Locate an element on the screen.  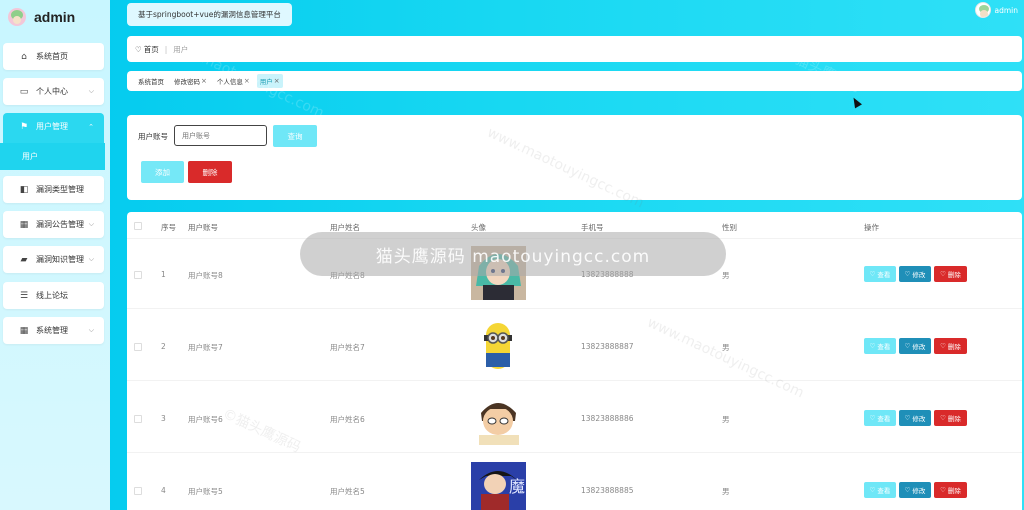
cell-name: 用户姓名7 is located at coordinates (347, 347).